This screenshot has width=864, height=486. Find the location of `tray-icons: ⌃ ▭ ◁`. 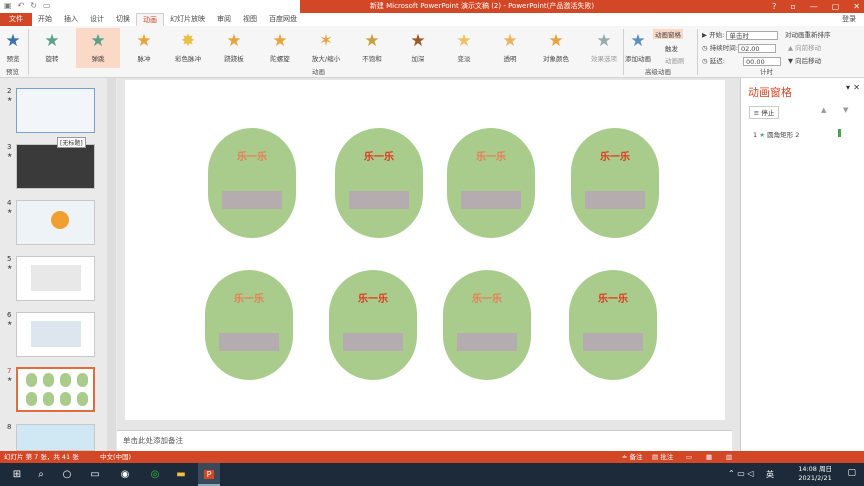

tray-icons: ⌃ ▭ ◁ is located at coordinates (741, 473).